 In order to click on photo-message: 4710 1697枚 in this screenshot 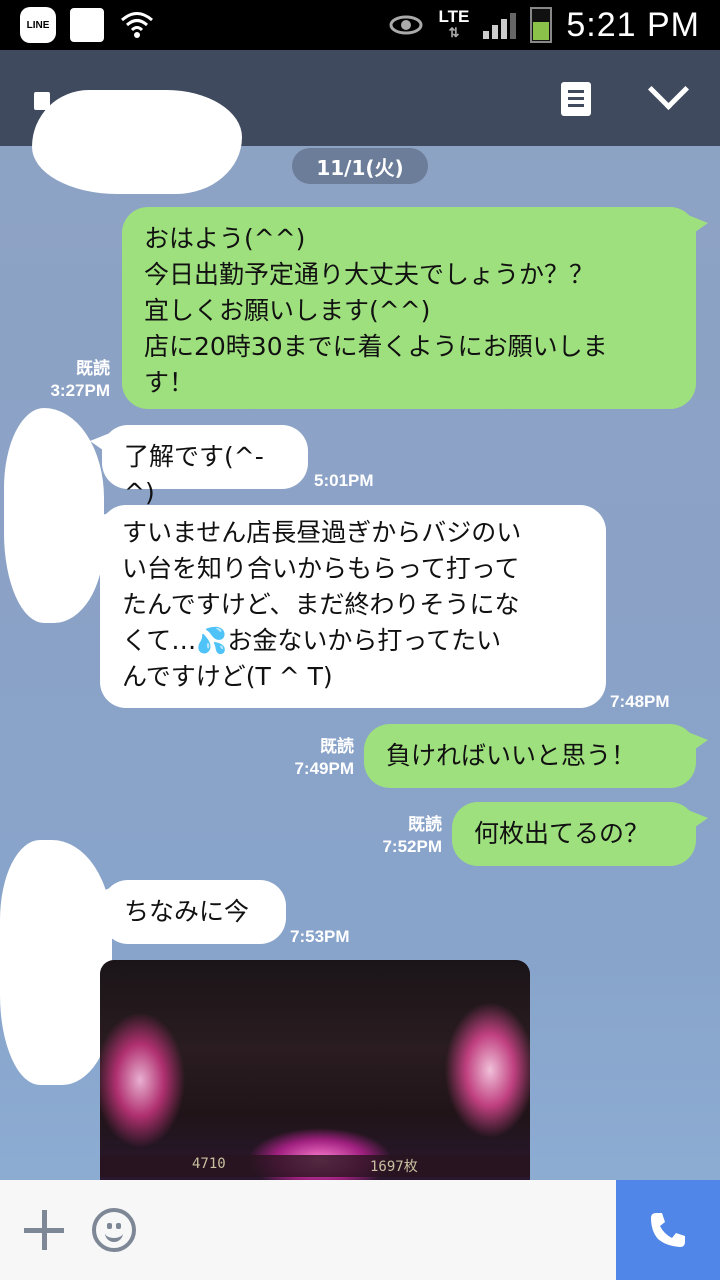, I will do `click(315, 1070)`.